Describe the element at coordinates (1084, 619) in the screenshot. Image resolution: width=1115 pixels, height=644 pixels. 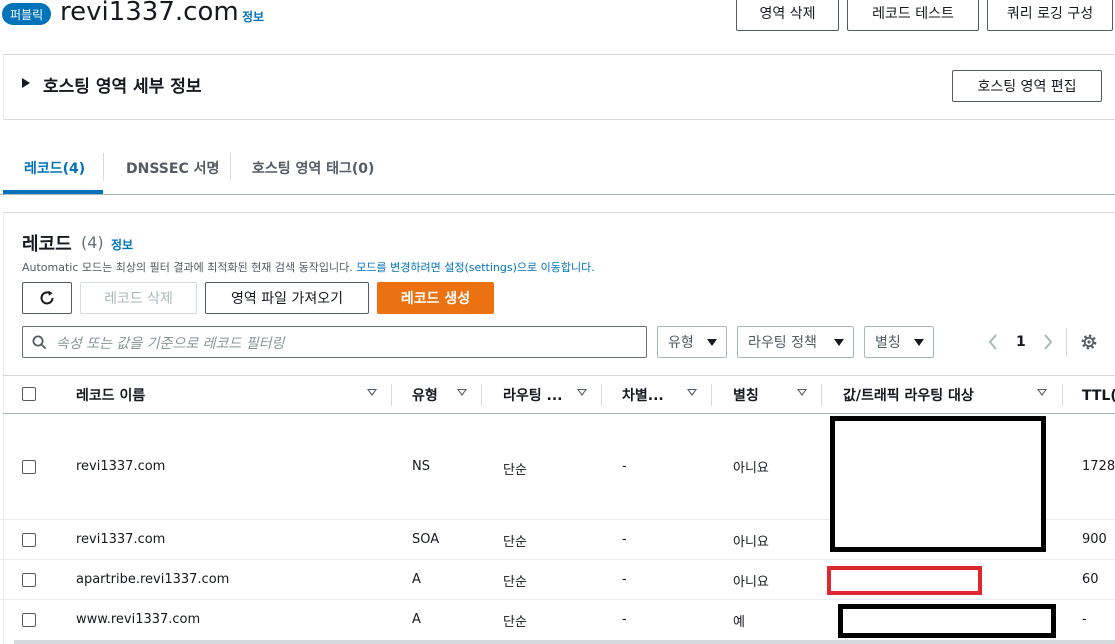
I see `record-ttl: -` at that location.